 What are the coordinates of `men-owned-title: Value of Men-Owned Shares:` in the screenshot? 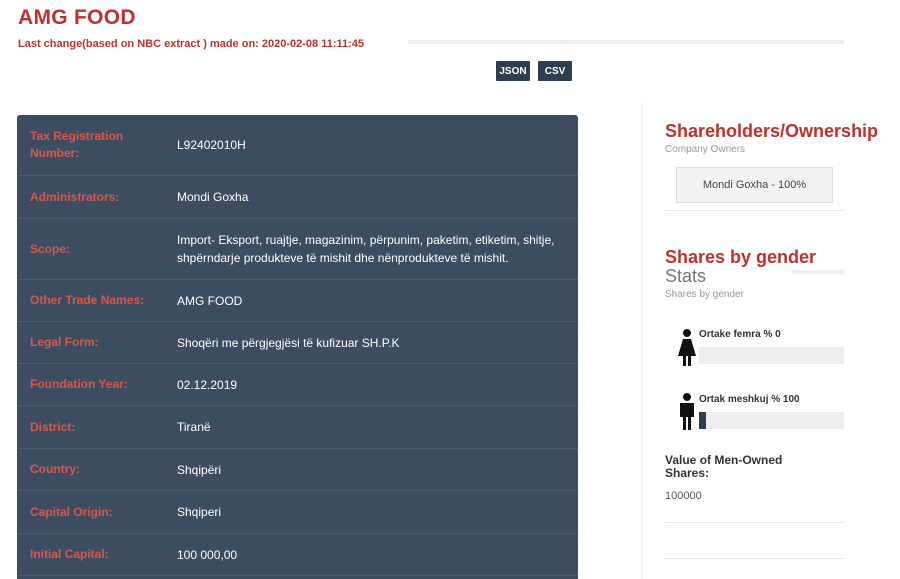 It's located at (724, 466).